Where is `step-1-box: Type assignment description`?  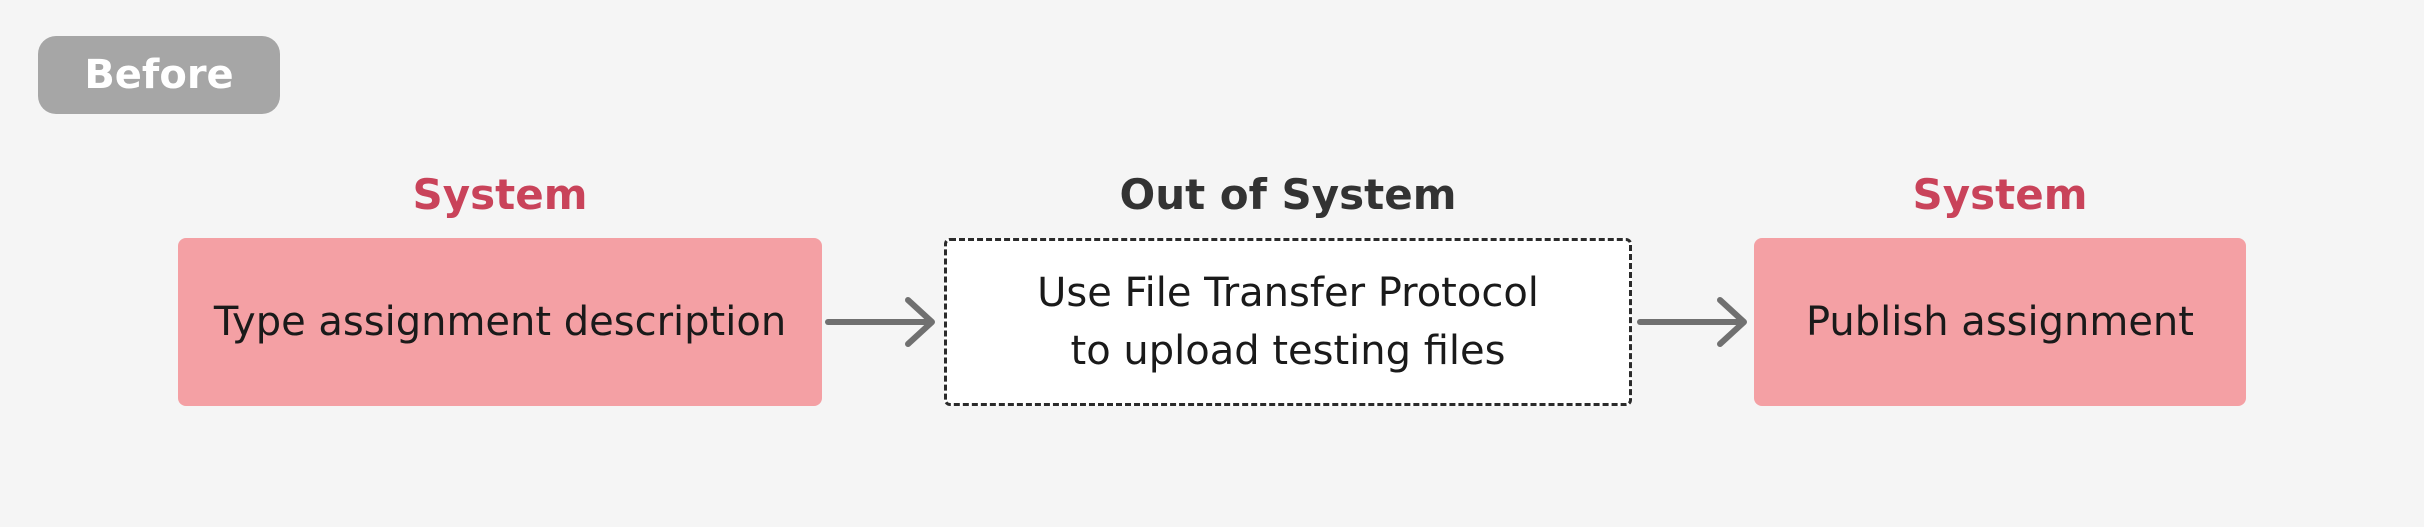 step-1-box: Type assignment description is located at coordinates (500, 322).